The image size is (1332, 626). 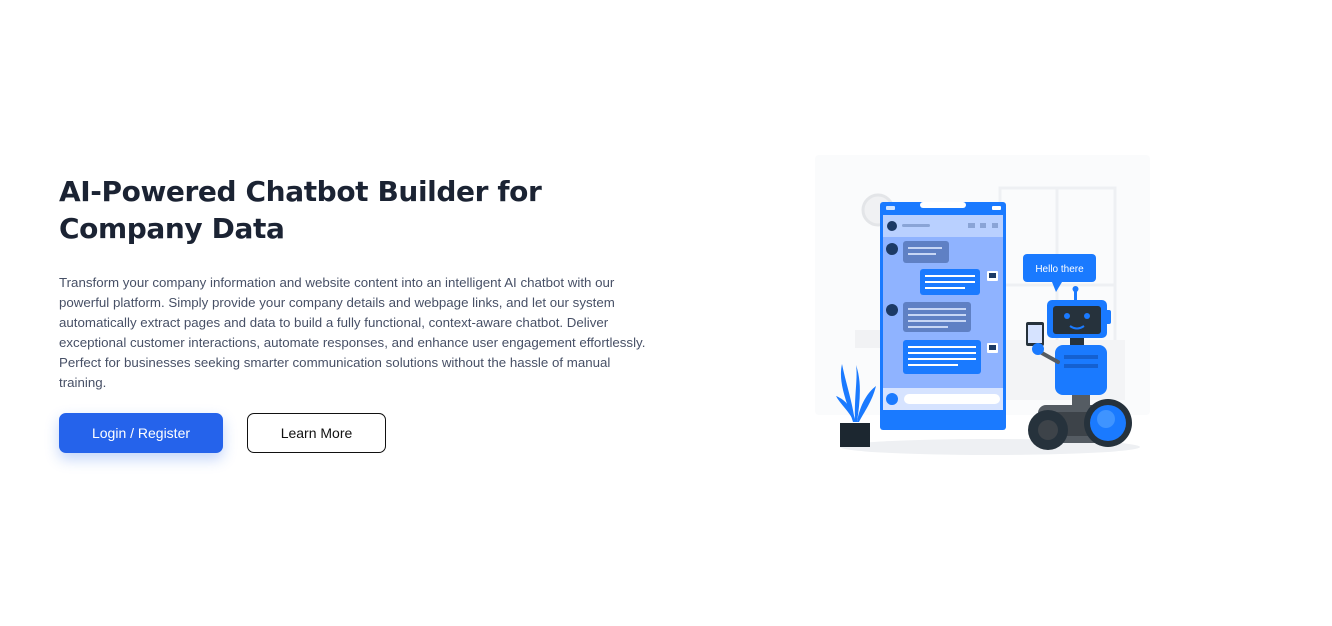 I want to click on chatbot-illustration: Hello there, so click(x=970, y=307).